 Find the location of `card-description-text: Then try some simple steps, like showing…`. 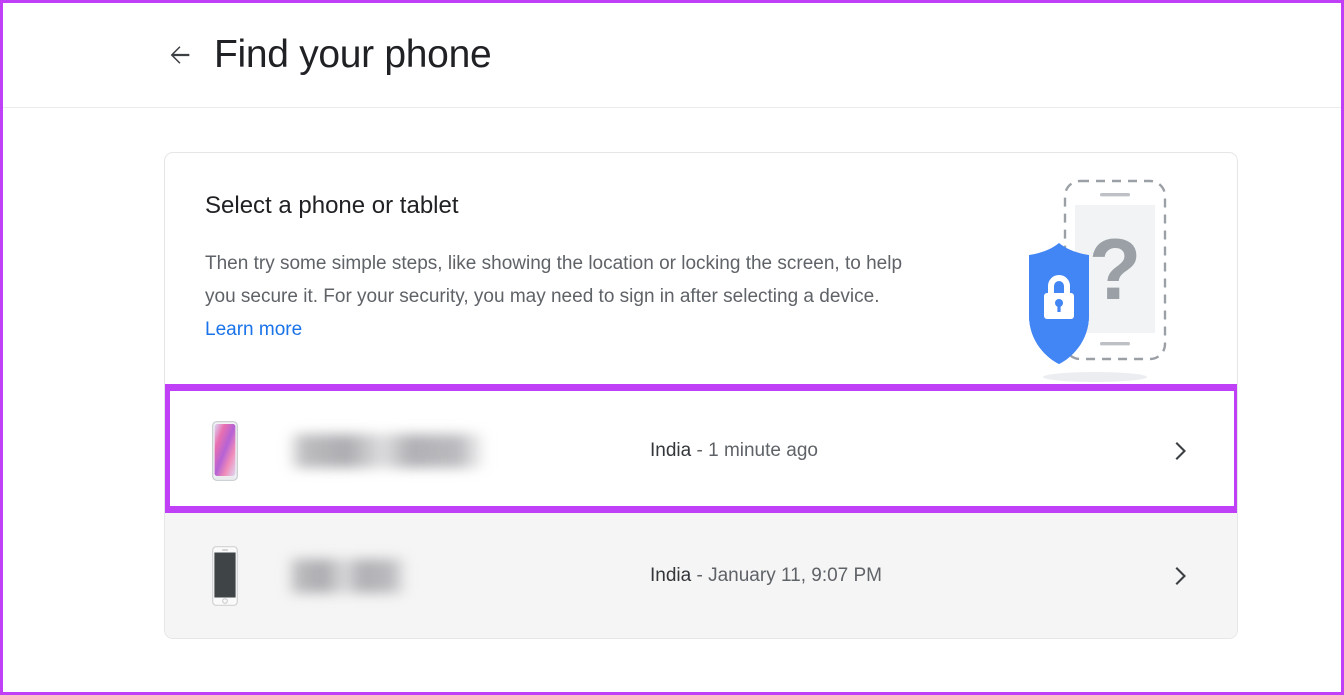

card-description-text: Then try some simple steps, like showing… is located at coordinates (554, 280).